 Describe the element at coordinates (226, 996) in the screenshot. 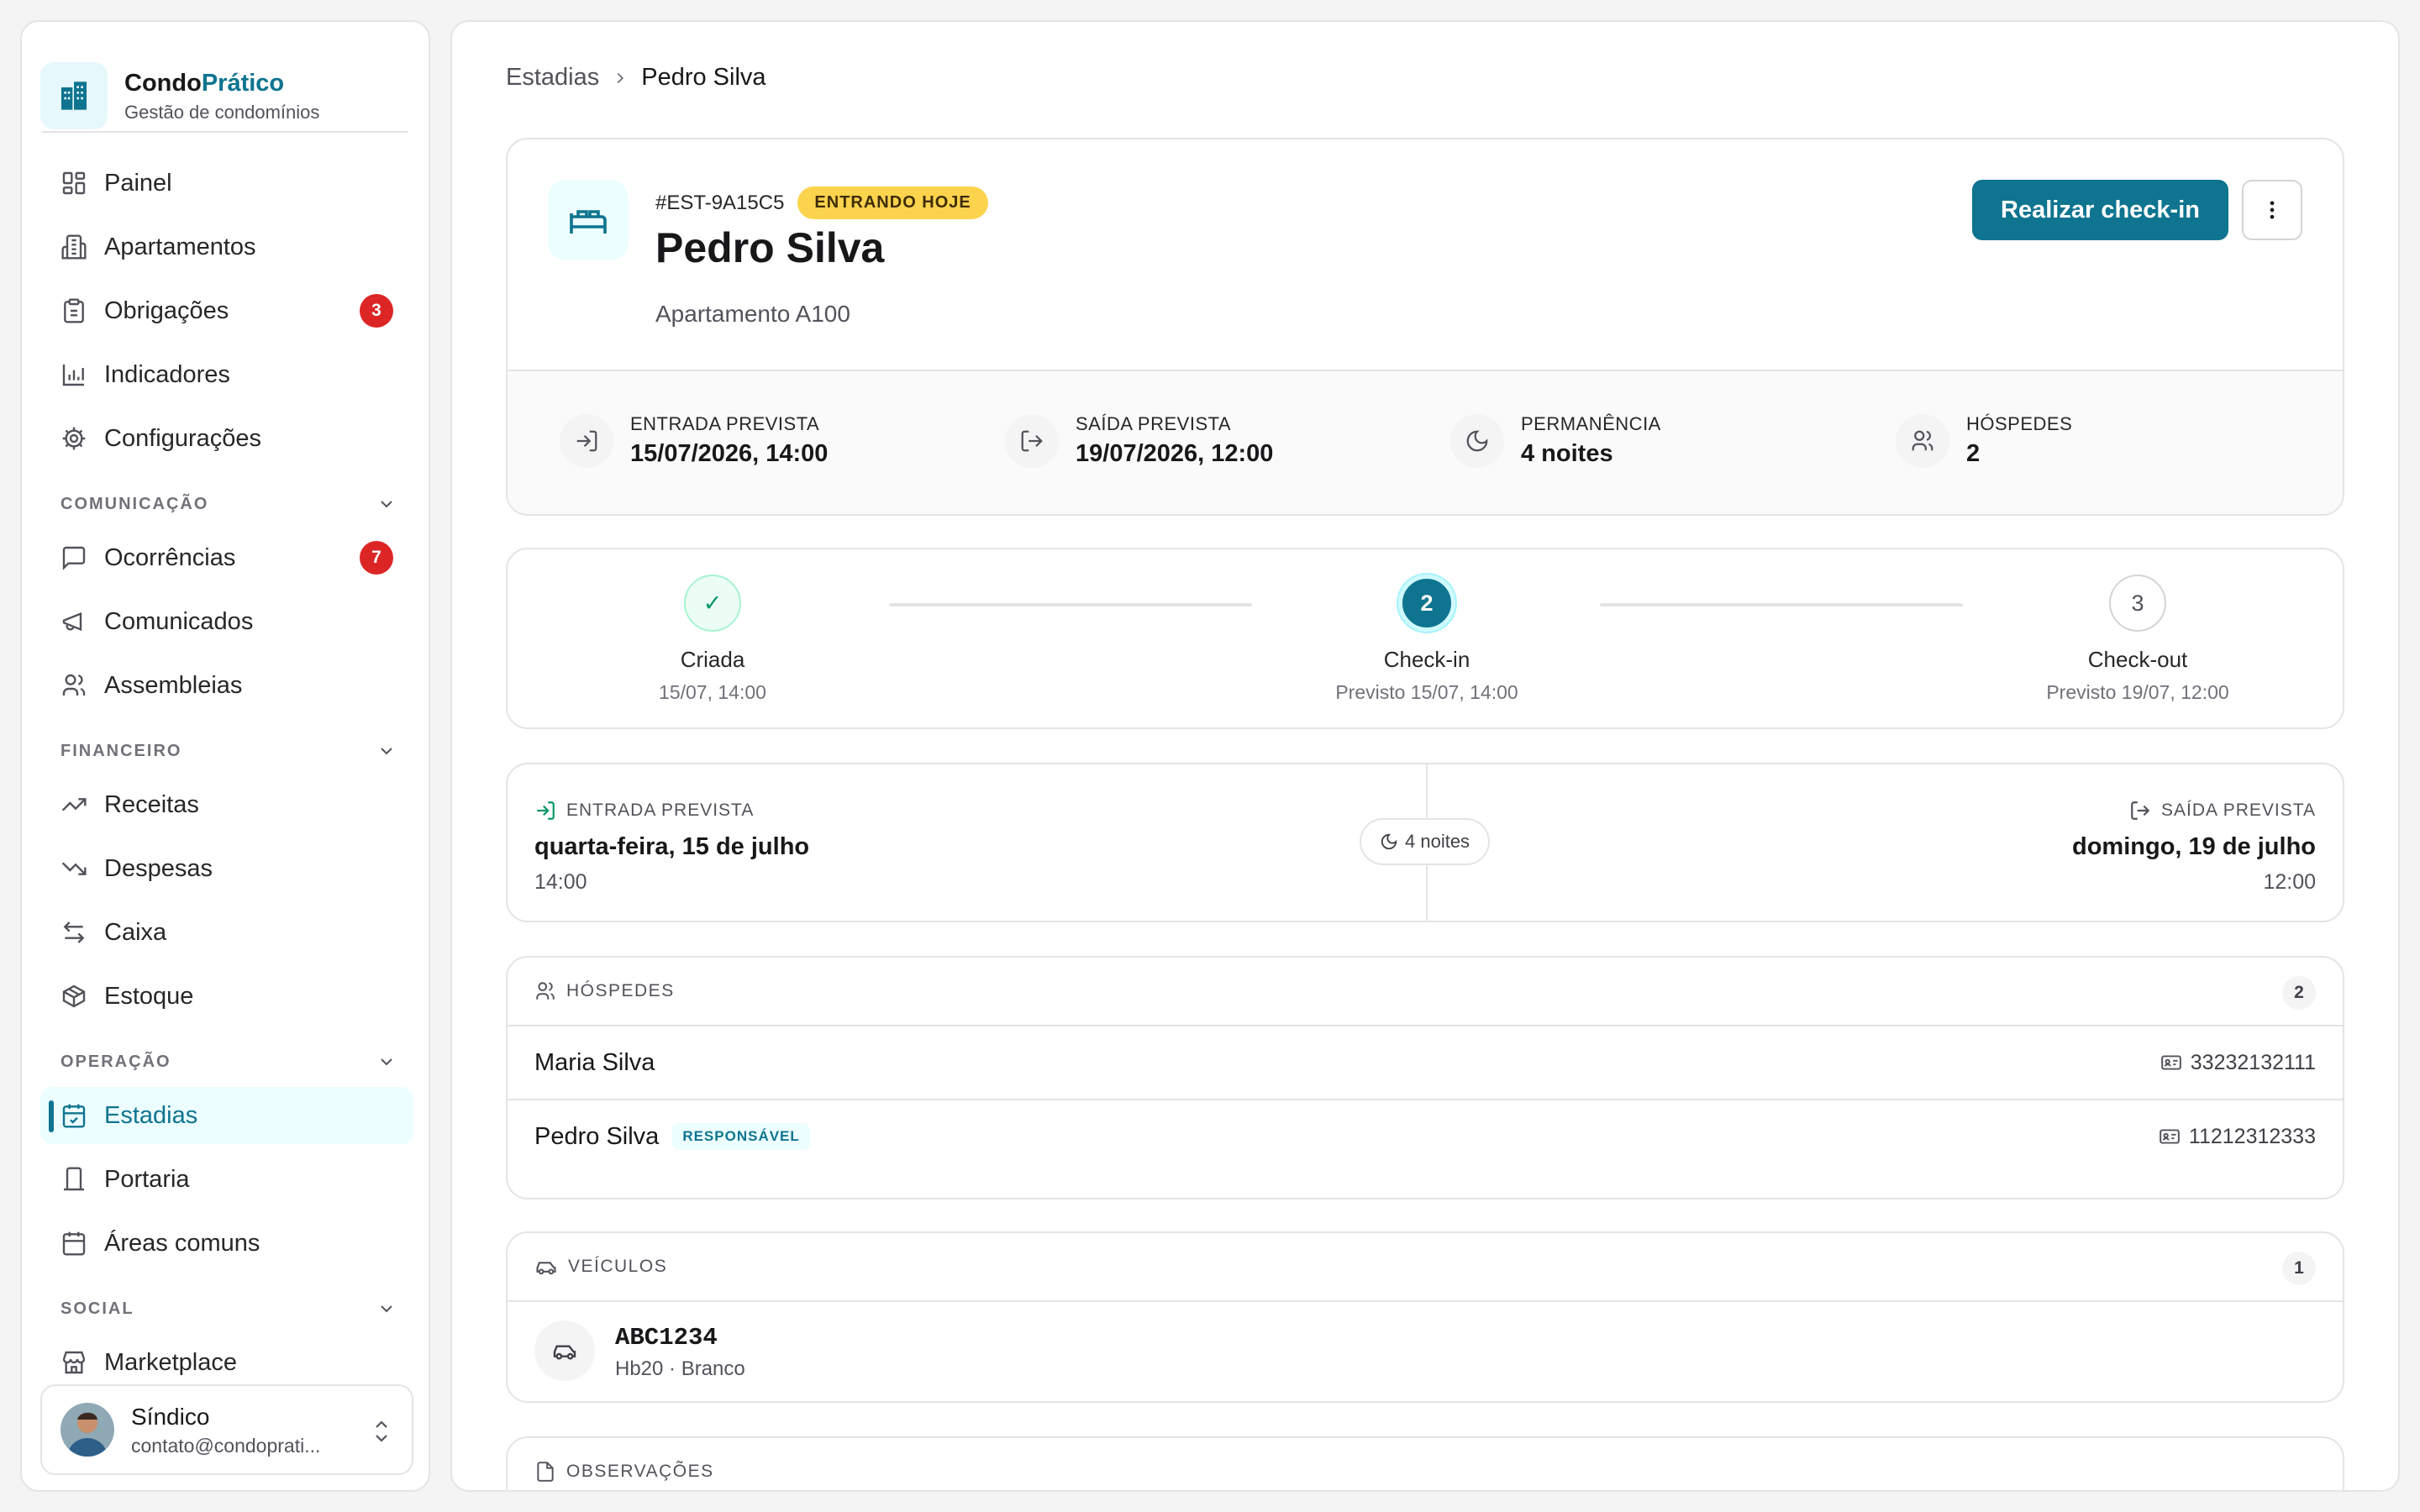

I see `sidebar-item-estoque: Estoque` at that location.